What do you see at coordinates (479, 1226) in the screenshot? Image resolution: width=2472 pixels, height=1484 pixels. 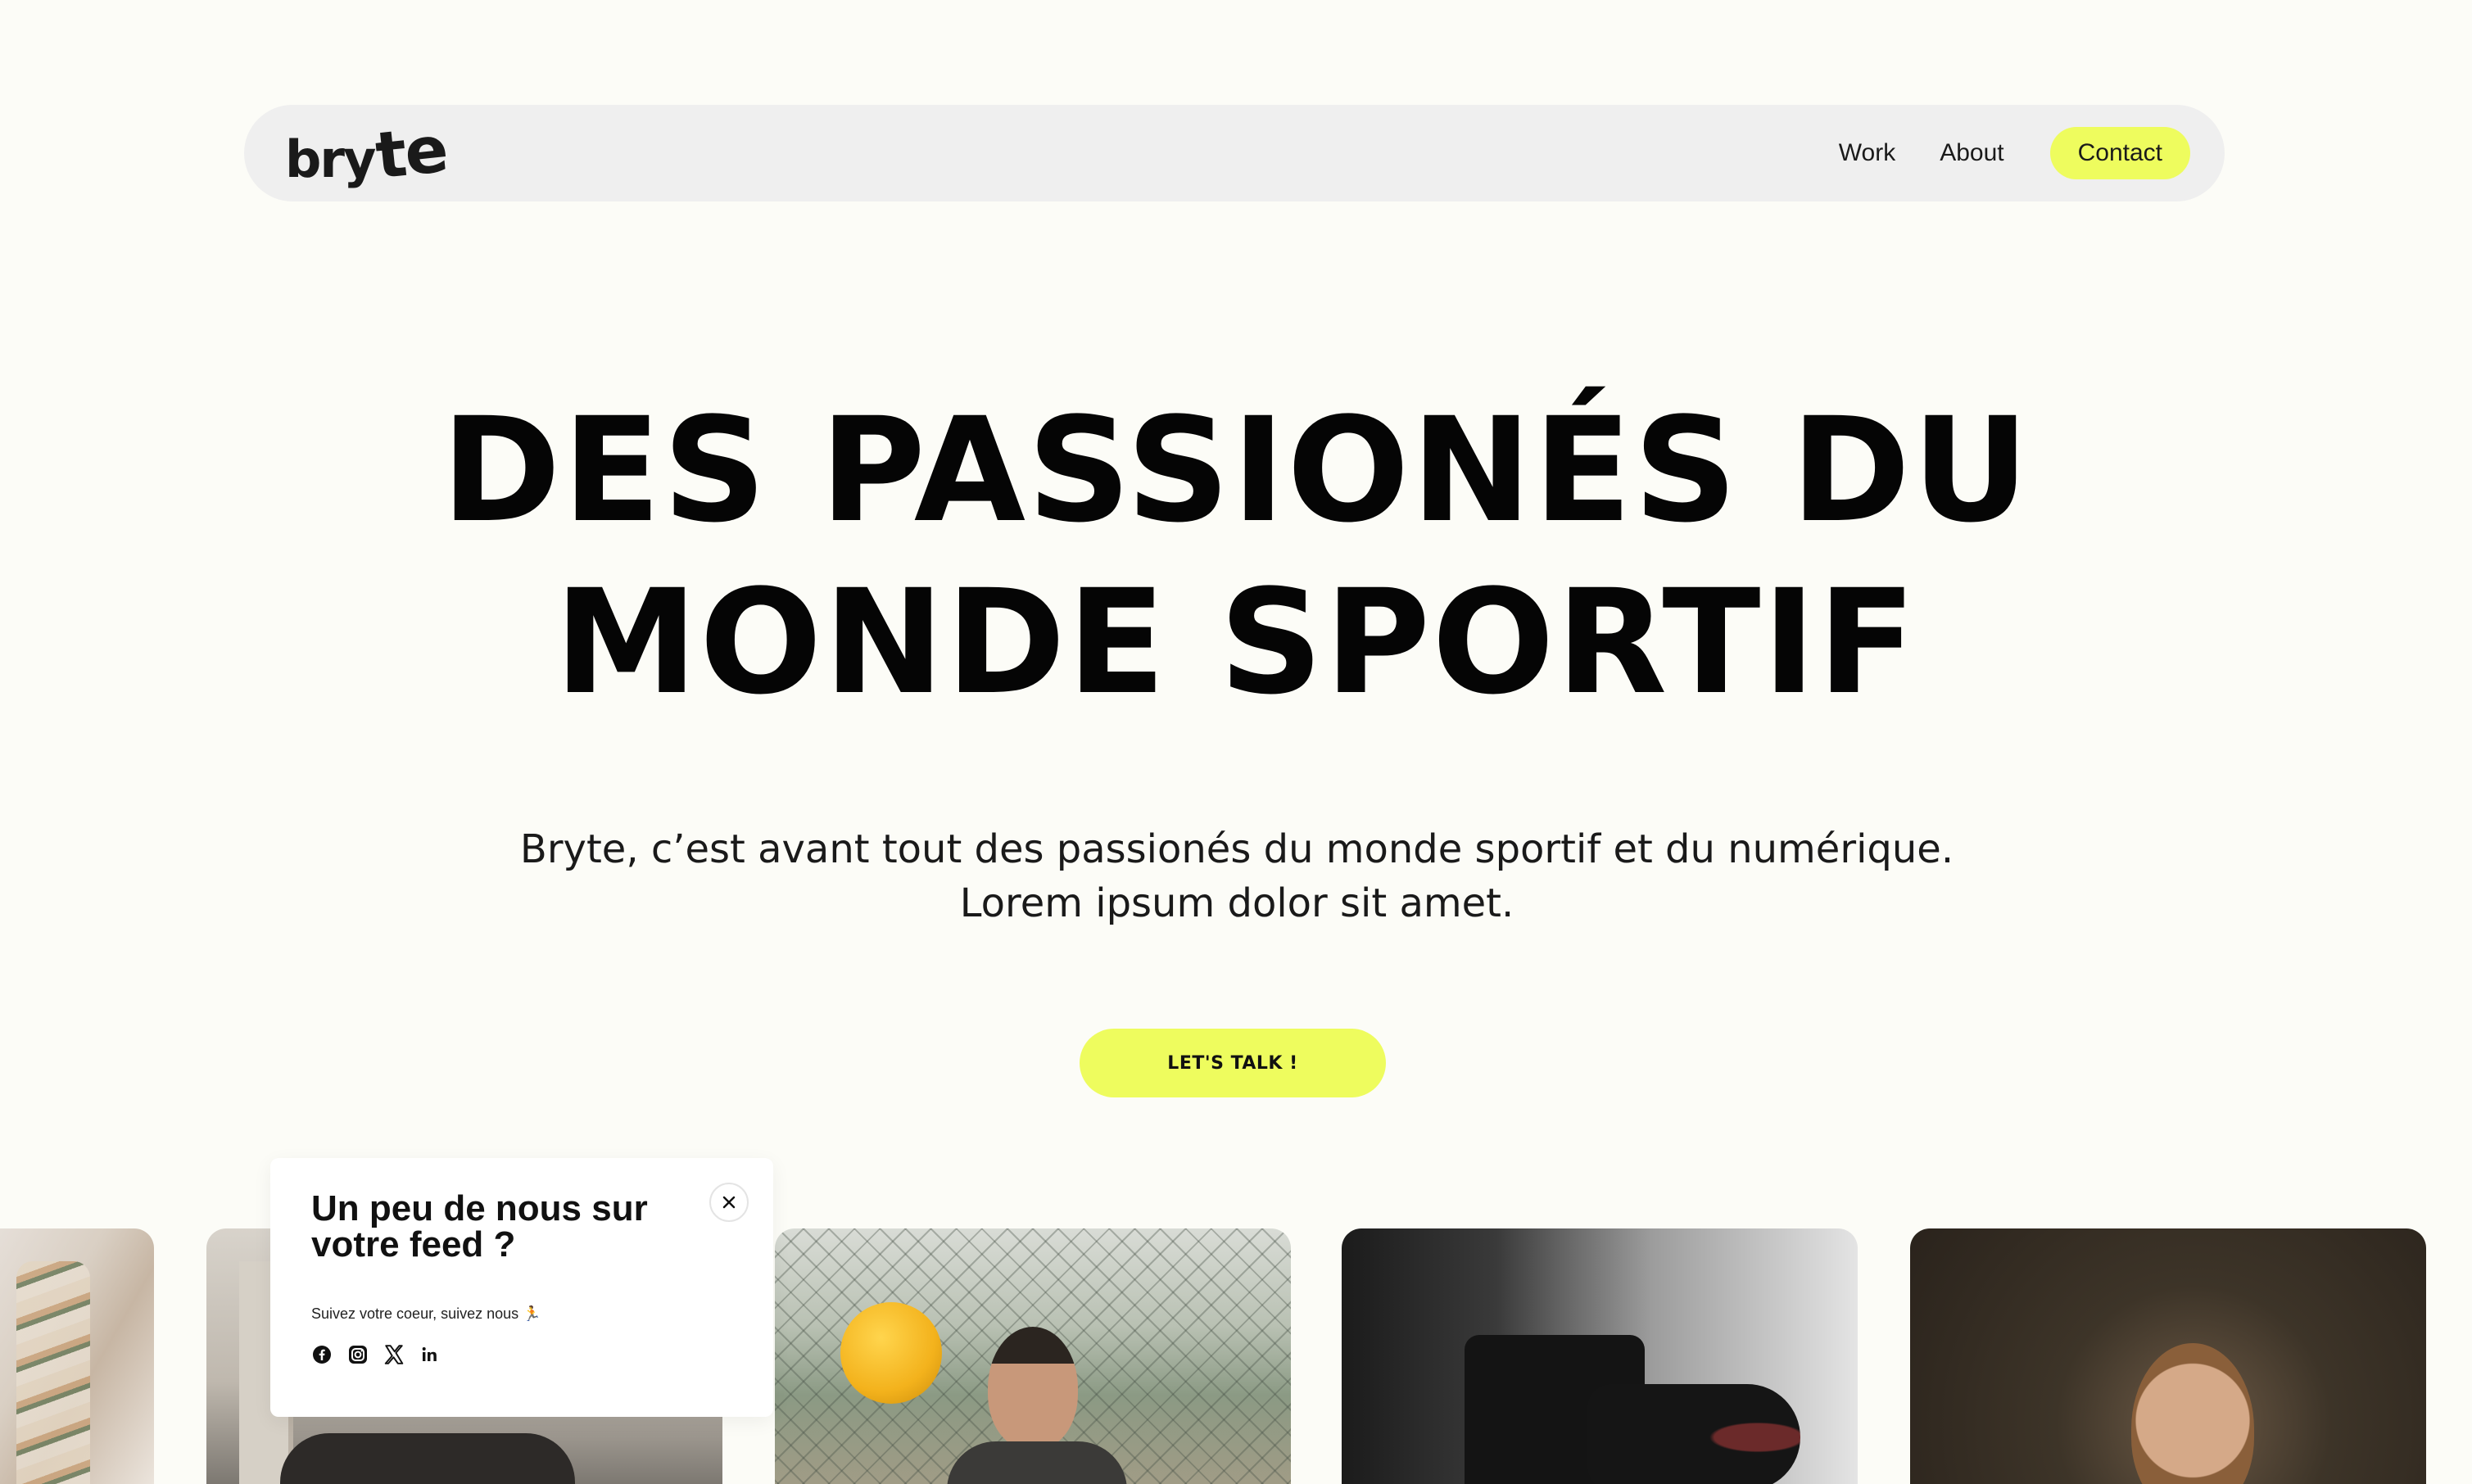 I see `popup-title: Un peu de nous sur votre feed ?` at bounding box center [479, 1226].